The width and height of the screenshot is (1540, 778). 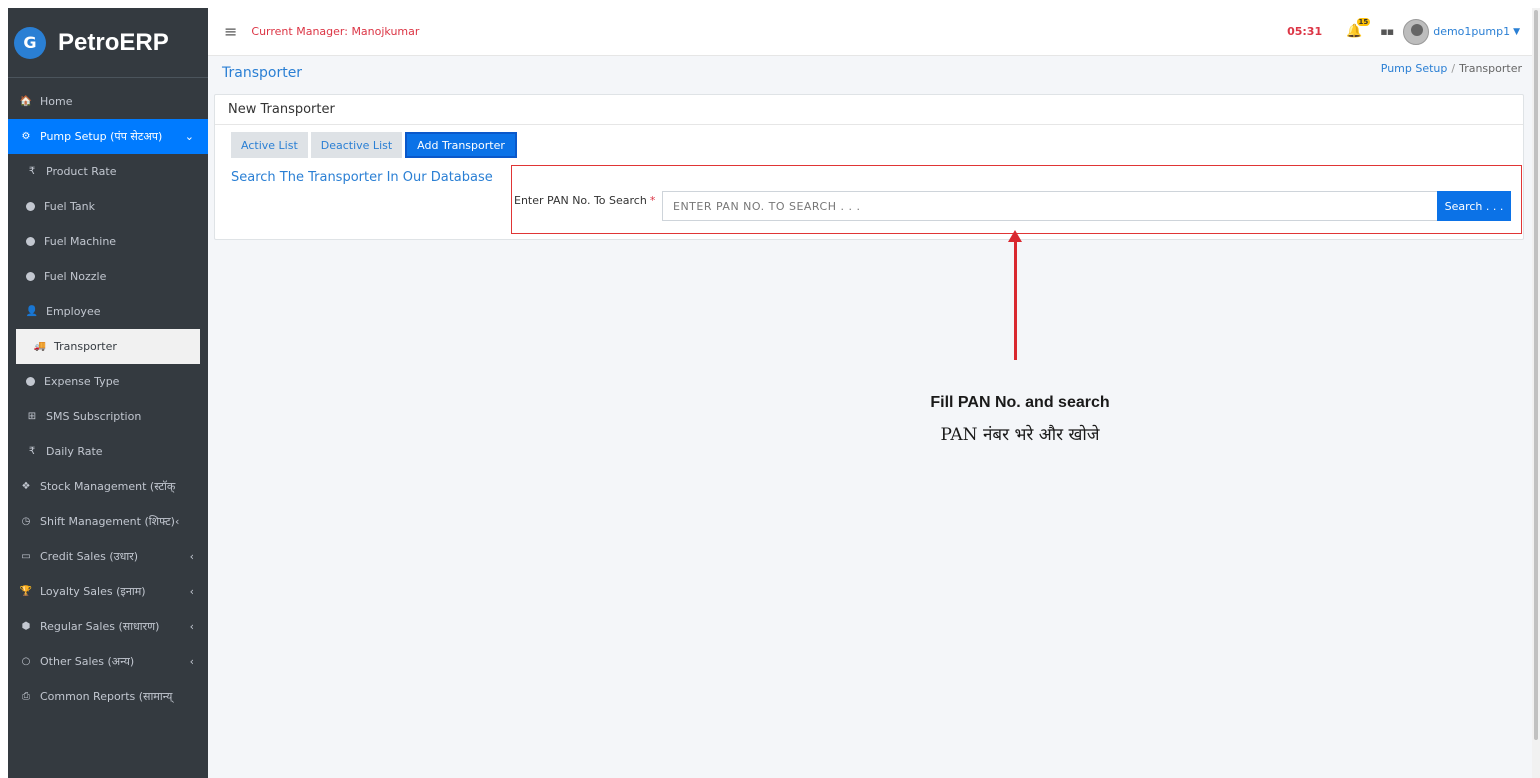 I want to click on annotation-english: Fill PAN No. and search, so click(x=1020, y=402).